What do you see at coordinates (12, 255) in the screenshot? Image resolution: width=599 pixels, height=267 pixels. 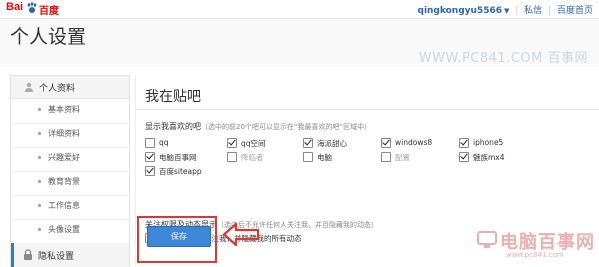 I see `active-indicator` at bounding box center [12, 255].